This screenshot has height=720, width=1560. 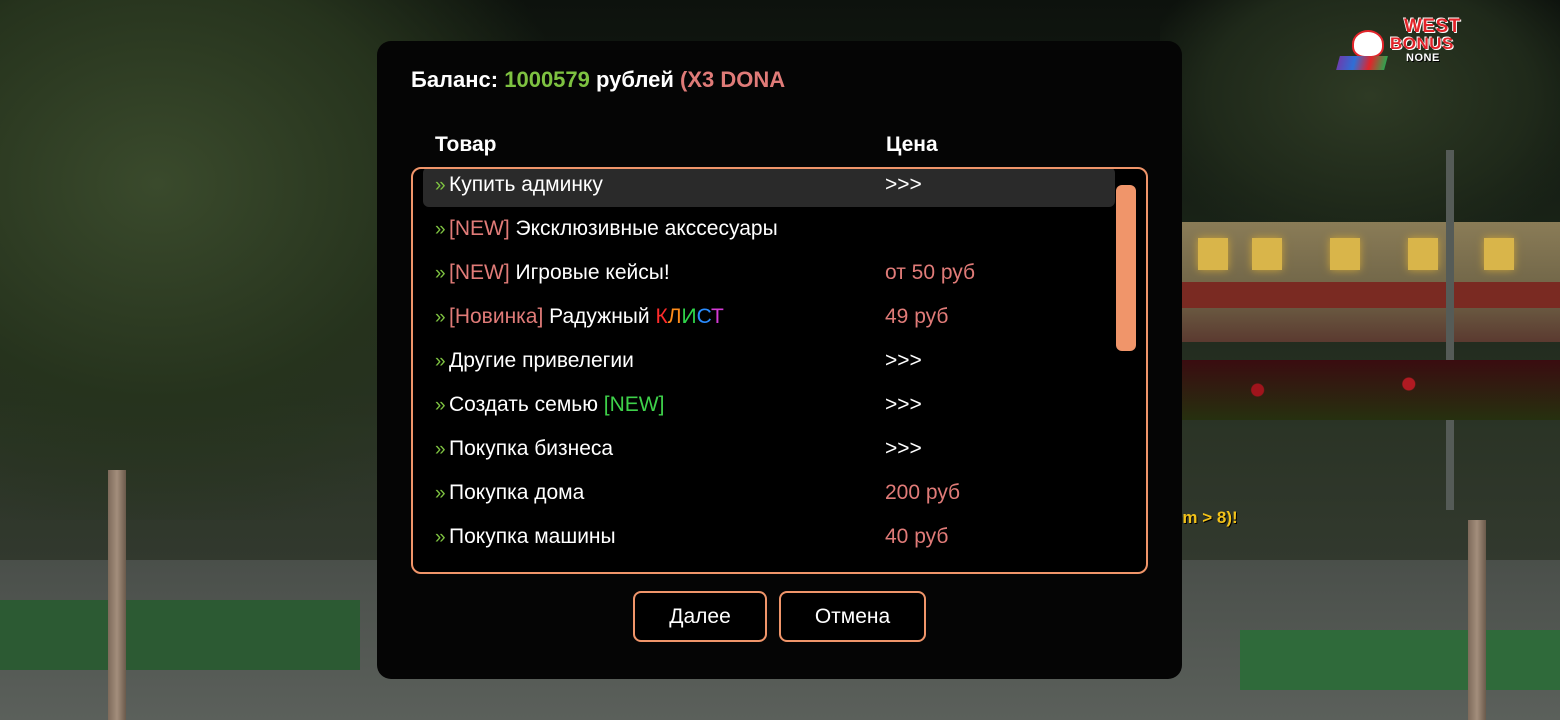 I want to click on item-label: Покупка бизнеса, so click(x=531, y=448).